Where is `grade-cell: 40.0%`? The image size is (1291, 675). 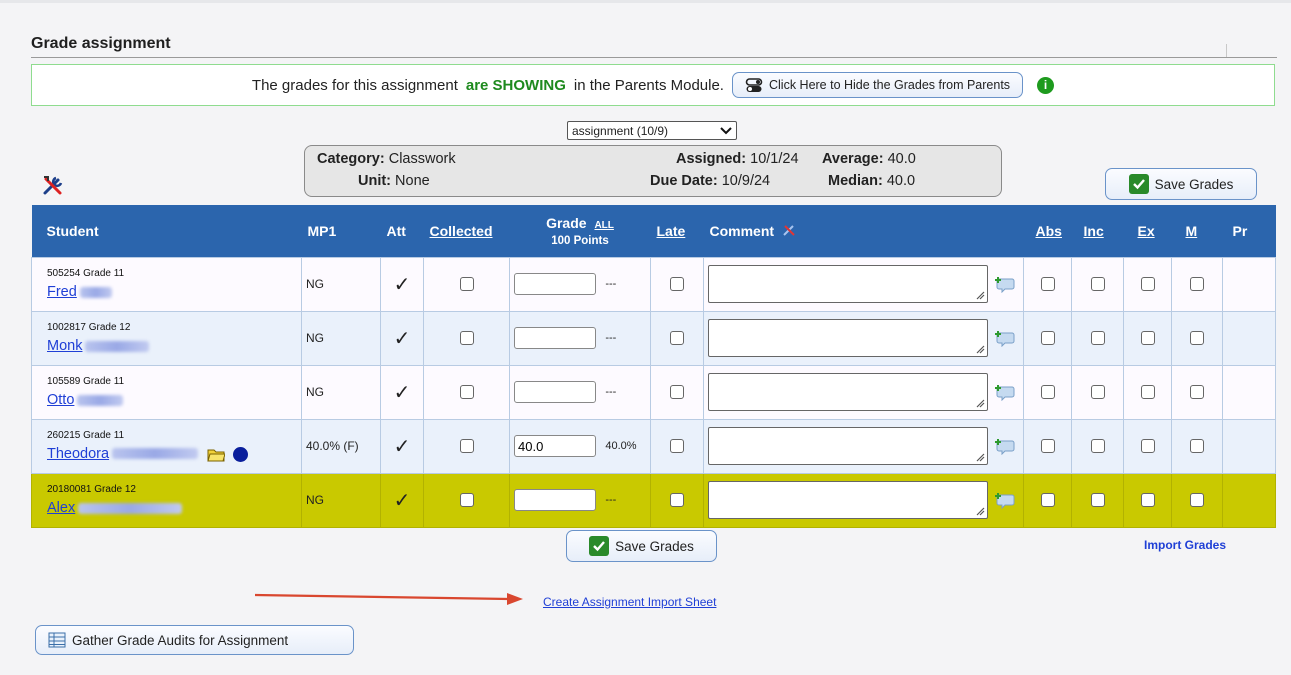 grade-cell: 40.0% is located at coordinates (580, 446).